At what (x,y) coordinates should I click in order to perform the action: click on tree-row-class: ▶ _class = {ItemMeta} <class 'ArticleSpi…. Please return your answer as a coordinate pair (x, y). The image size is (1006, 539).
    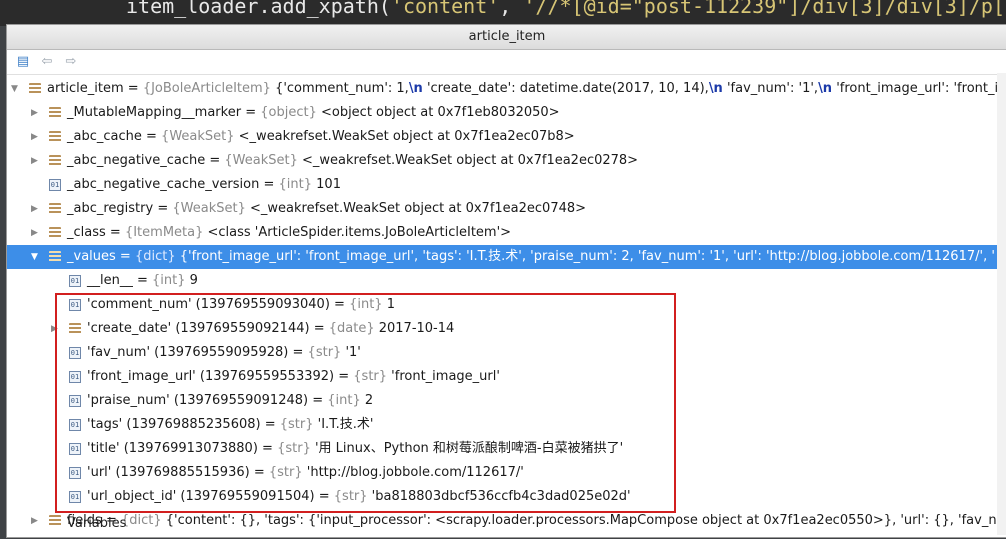
    Looking at the image, I should click on (506, 233).